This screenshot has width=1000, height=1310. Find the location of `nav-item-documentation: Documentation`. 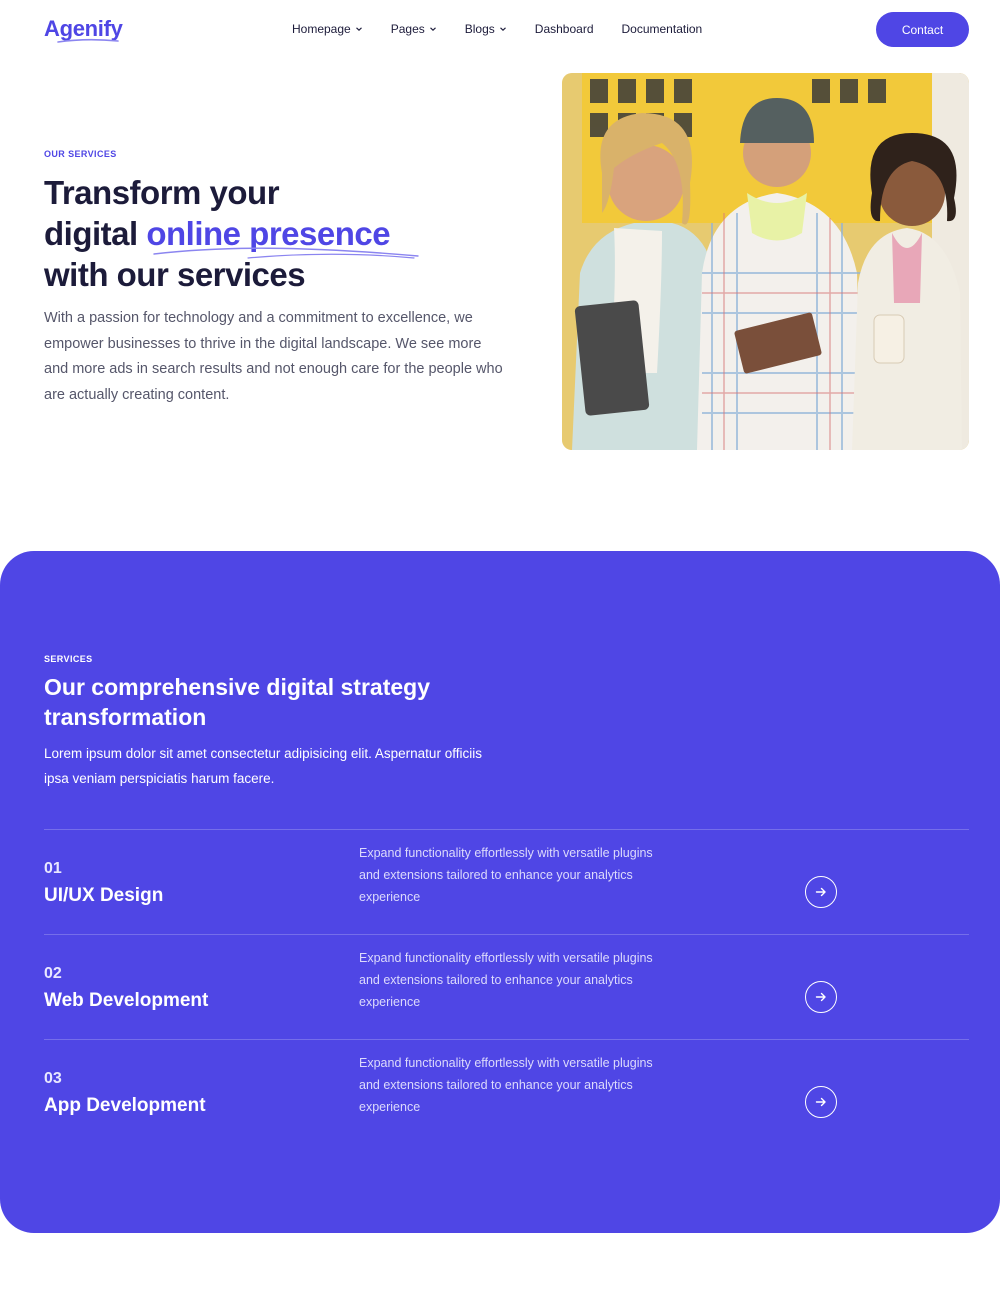

nav-item-documentation: Documentation is located at coordinates (662, 29).